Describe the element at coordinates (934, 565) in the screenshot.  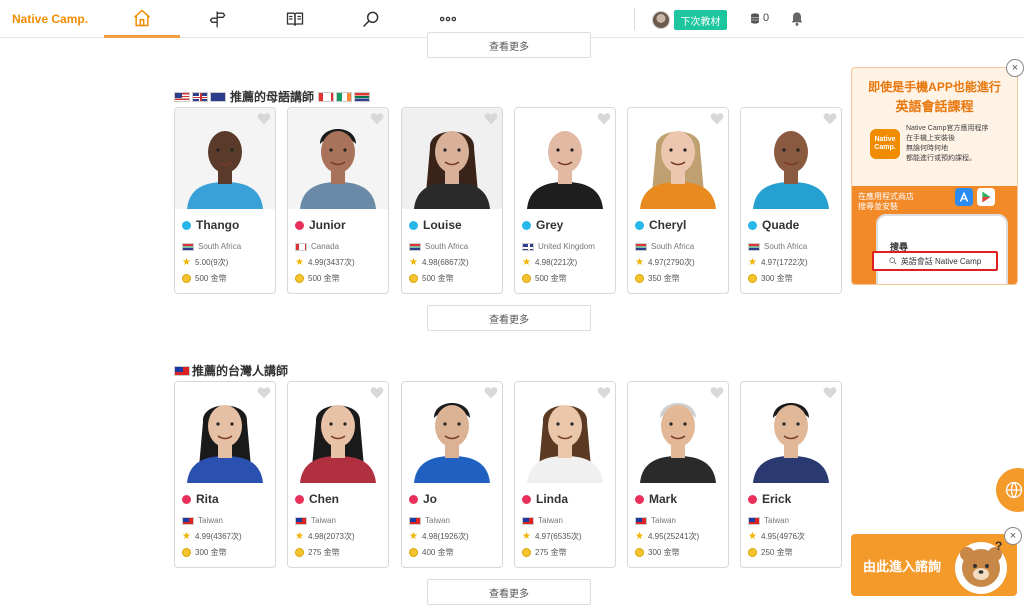
I see `consultation-widget: 由此進入諮詢 ?` at that location.